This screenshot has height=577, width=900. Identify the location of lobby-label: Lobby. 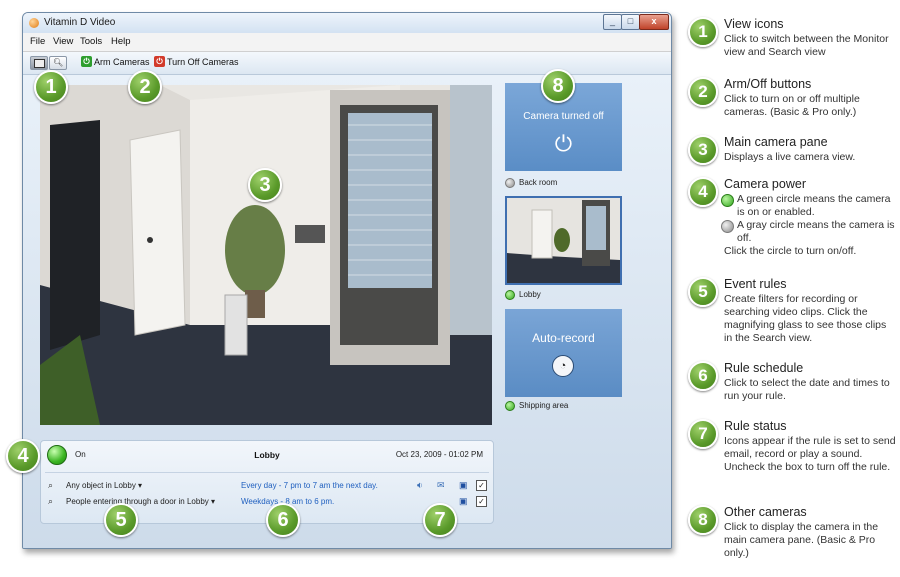
(530, 294).